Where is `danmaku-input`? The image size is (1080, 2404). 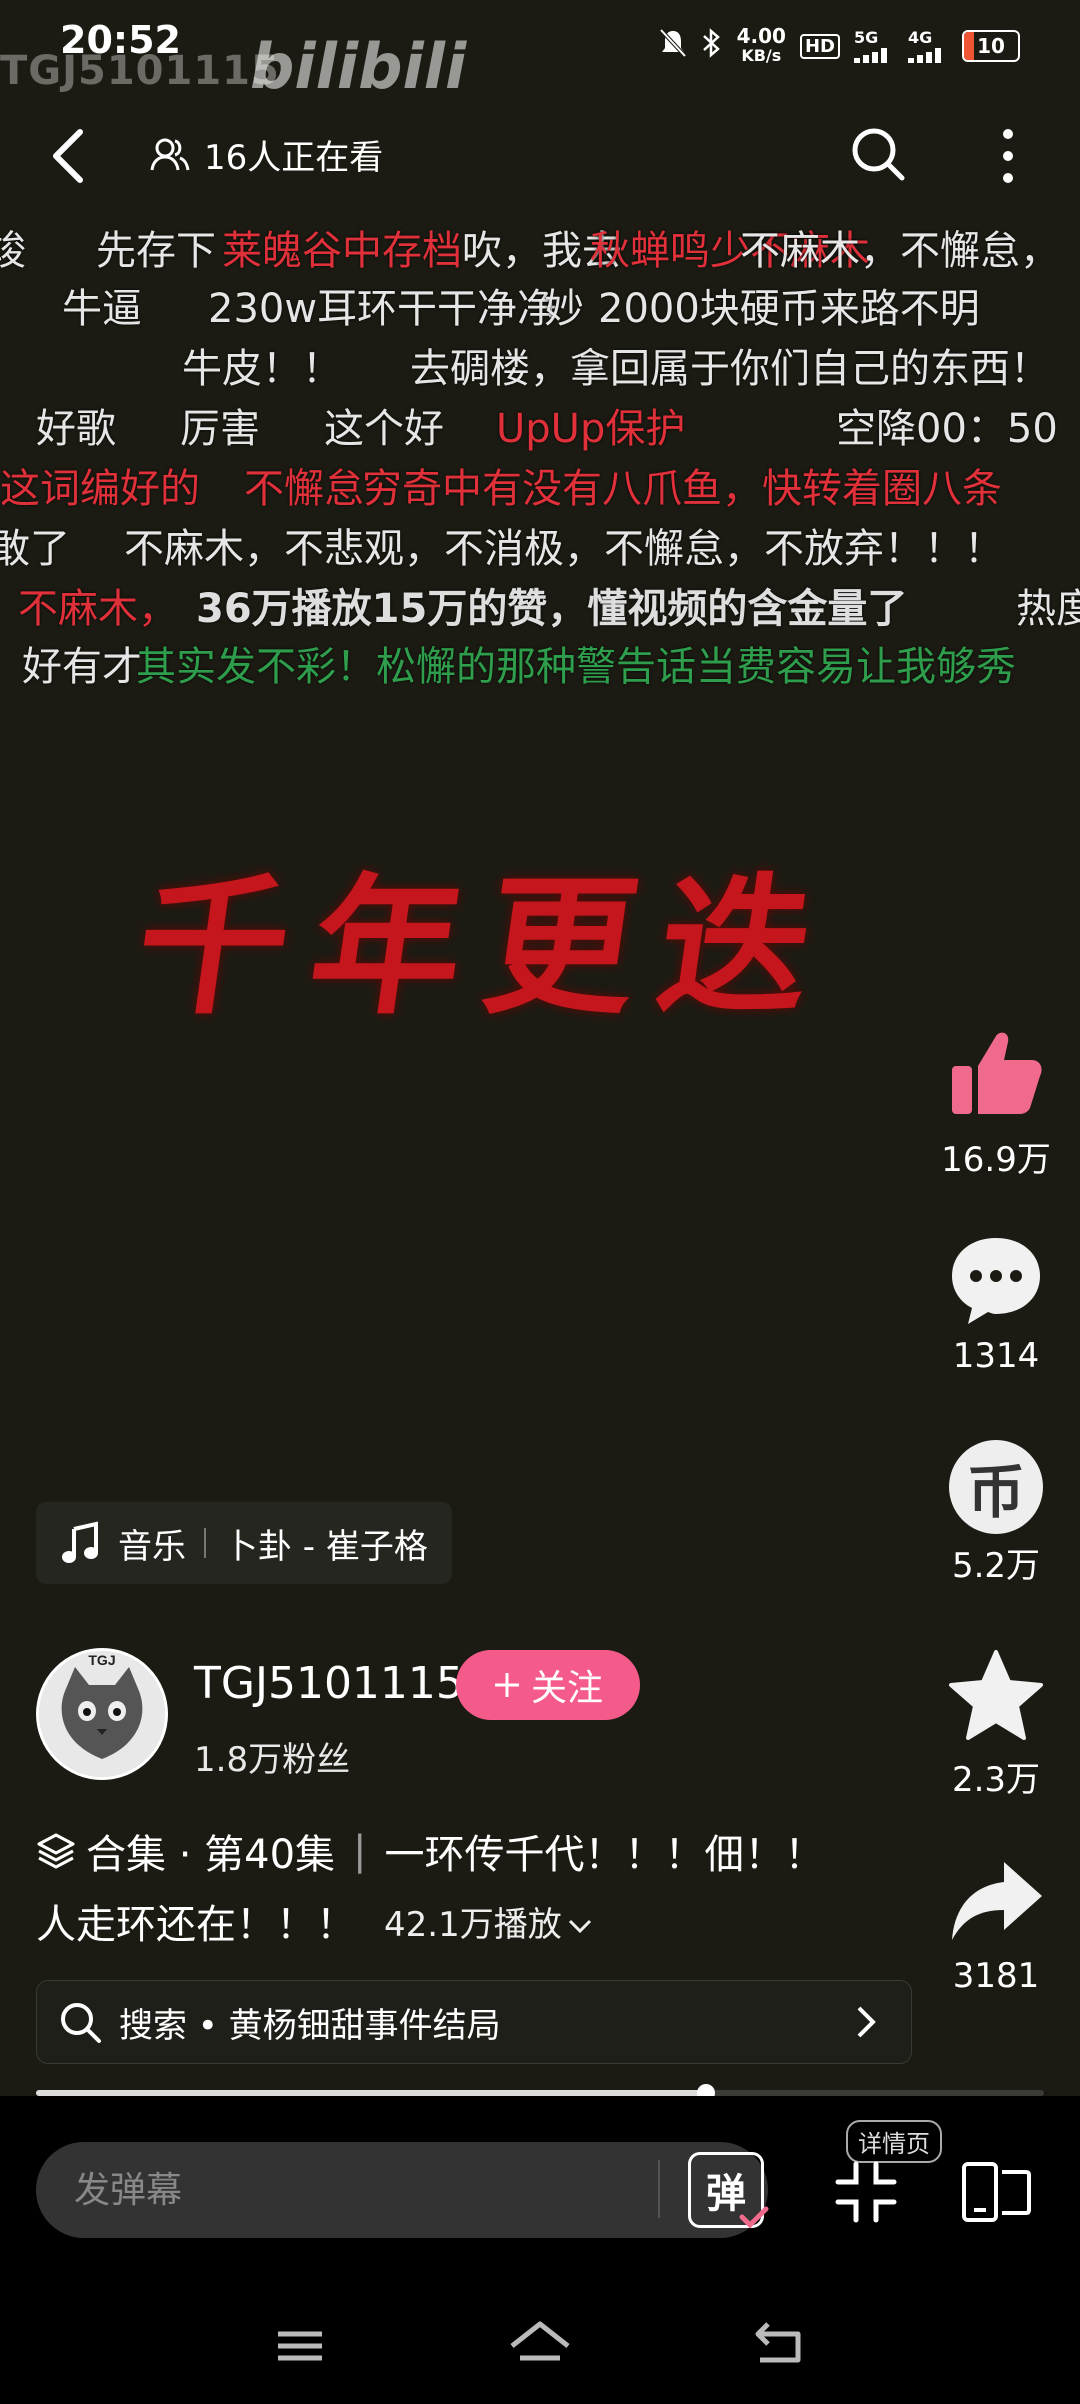
danmaku-input is located at coordinates (334, 2190).